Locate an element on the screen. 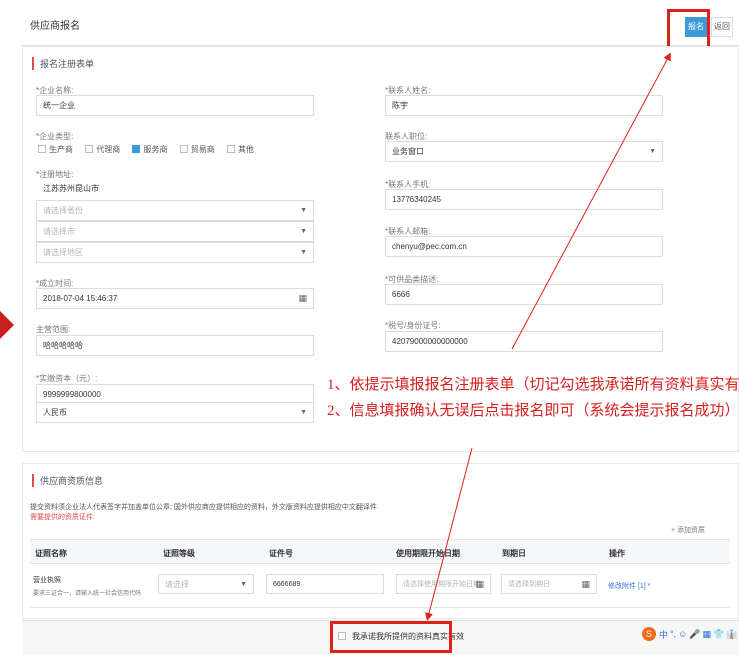 This screenshot has height=655, width=739. arrow-to-signup is located at coordinates (591, 201).